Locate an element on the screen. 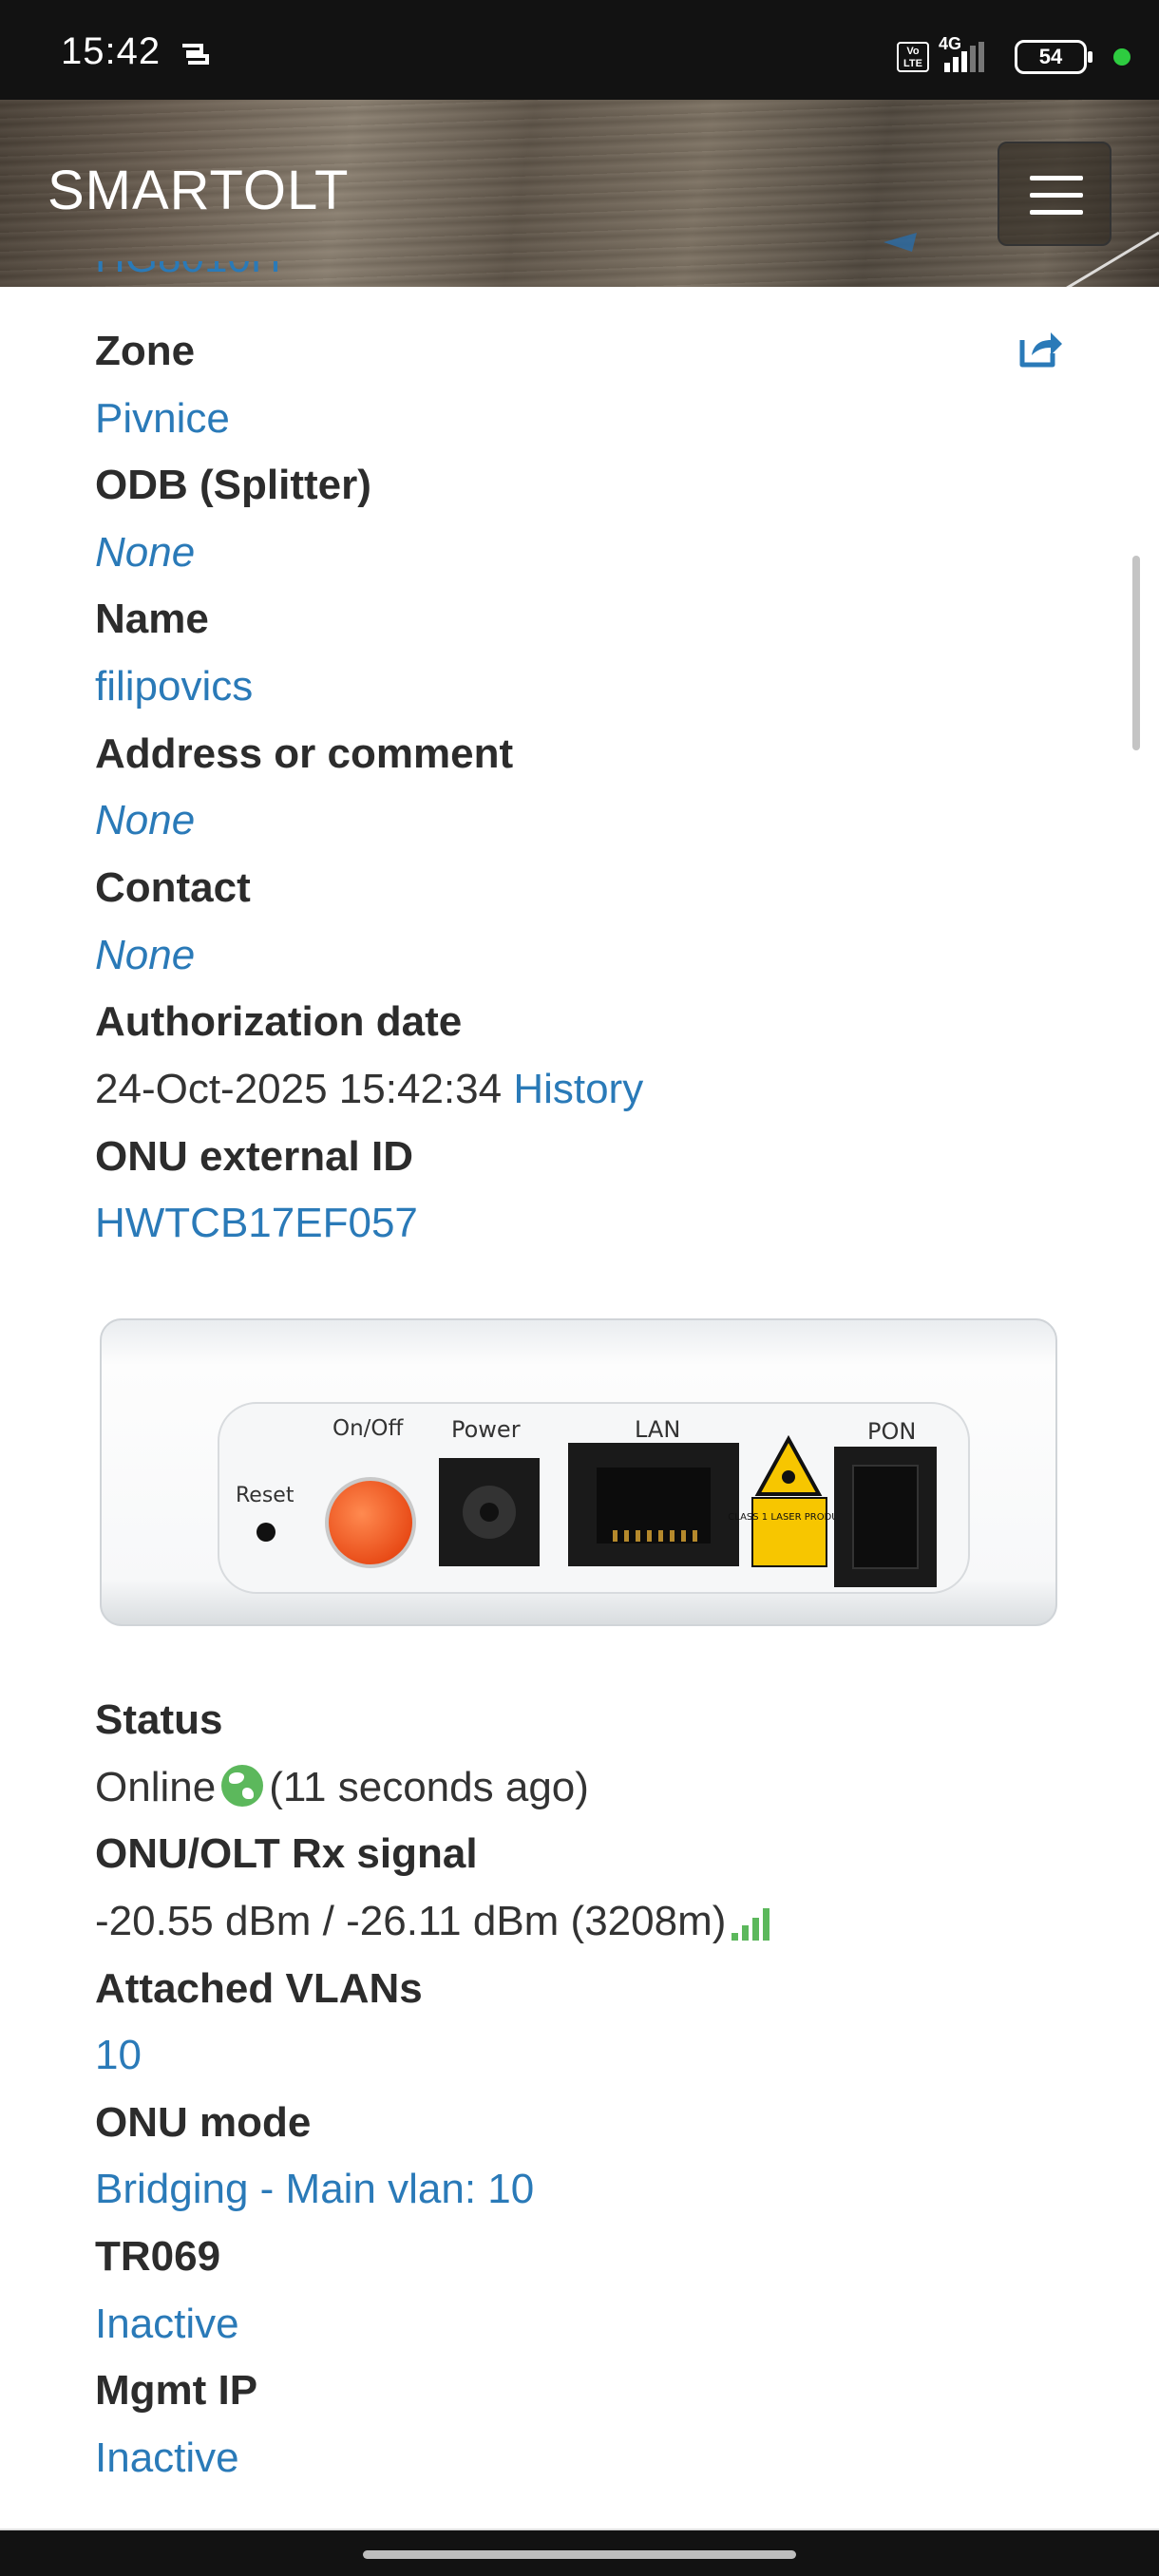 This screenshot has height=2576, width=1159. status-bar: 15:42 Vo LTE 4G 54 is located at coordinates (579, 50).